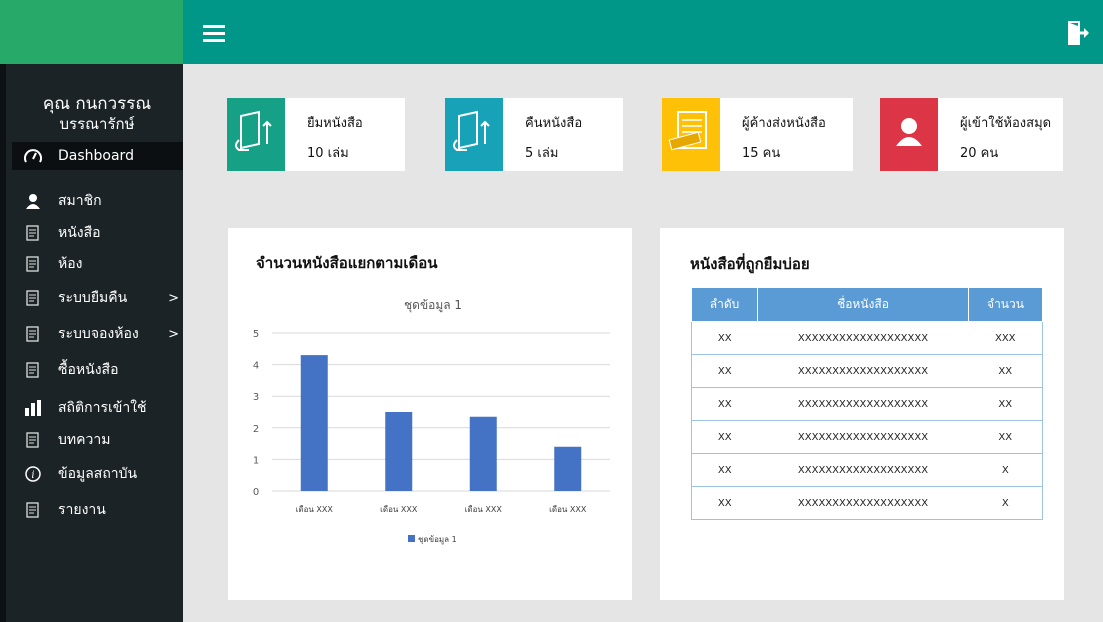  I want to click on top-bar, so click(551, 32).